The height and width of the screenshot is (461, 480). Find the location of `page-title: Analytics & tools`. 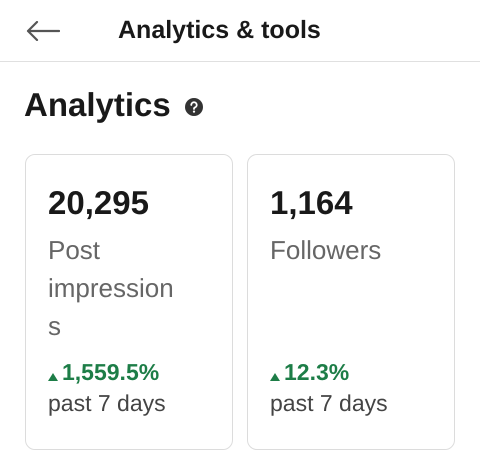

page-title: Analytics & tools is located at coordinates (219, 30).